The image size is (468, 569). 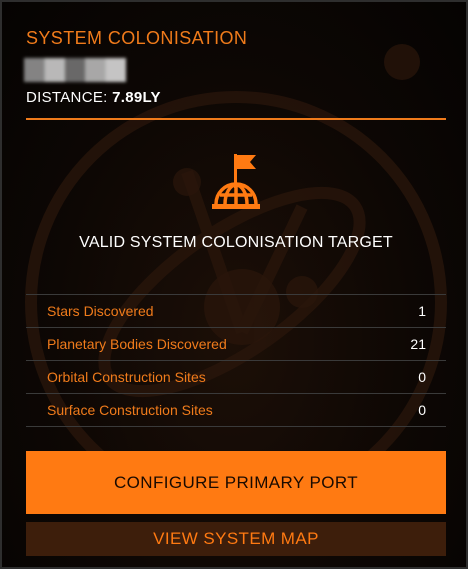 I want to click on redacted-system-name, so click(x=75, y=70).